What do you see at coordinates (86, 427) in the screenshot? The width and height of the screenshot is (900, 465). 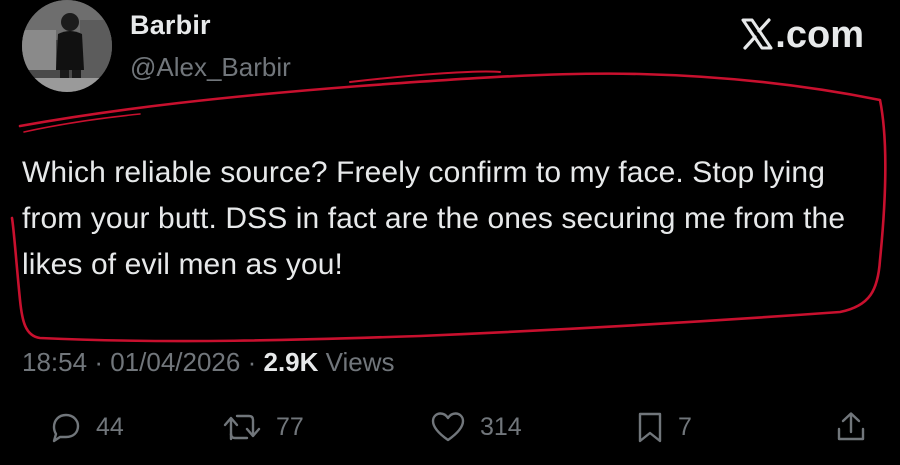 I see `reply-button: 44` at bounding box center [86, 427].